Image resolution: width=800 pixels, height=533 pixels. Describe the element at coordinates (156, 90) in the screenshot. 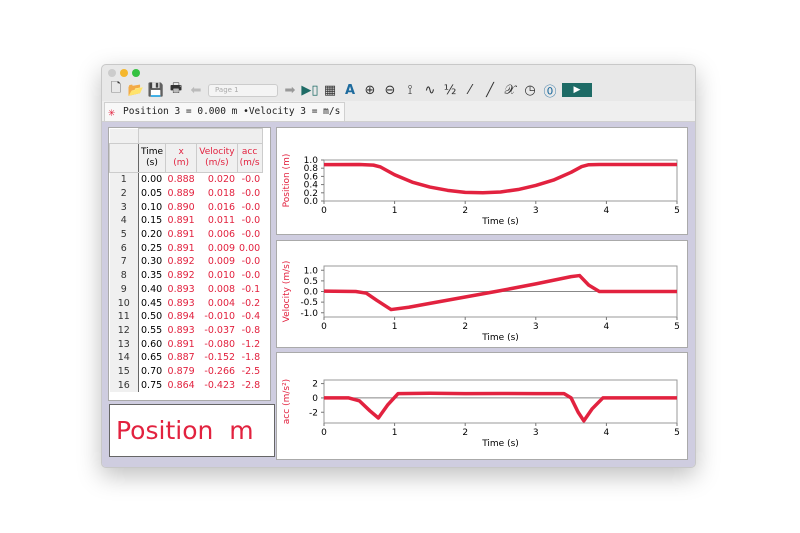

I see `save-icon: 💾` at that location.